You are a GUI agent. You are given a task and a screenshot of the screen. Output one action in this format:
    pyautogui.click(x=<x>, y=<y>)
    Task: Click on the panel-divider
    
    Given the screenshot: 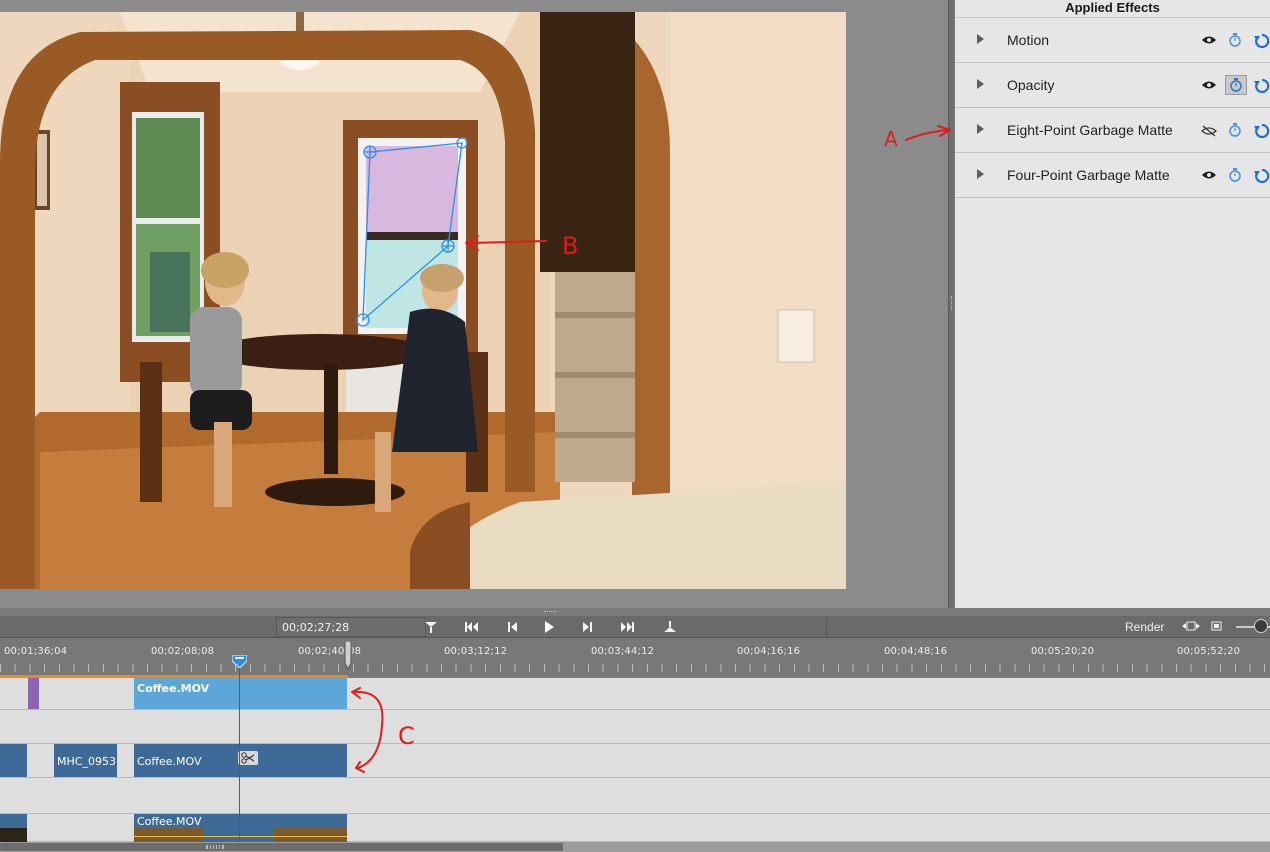 What is the action you would take?
    pyautogui.click(x=635, y=612)
    